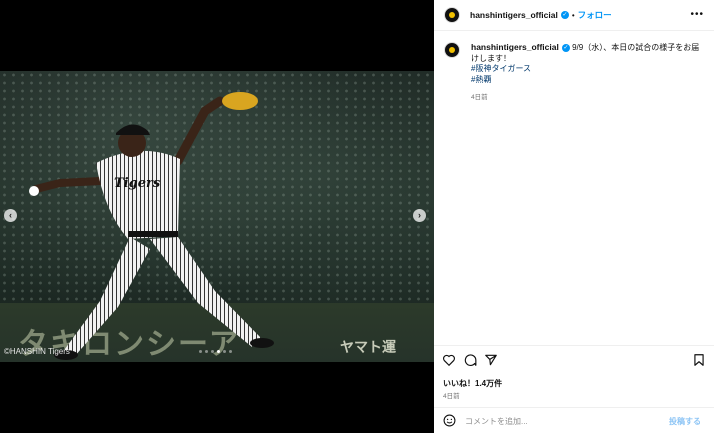 The width and height of the screenshot is (714, 433). What do you see at coordinates (587, 80) in the screenshot?
I see `hashtag-link: #熱覇` at bounding box center [587, 80].